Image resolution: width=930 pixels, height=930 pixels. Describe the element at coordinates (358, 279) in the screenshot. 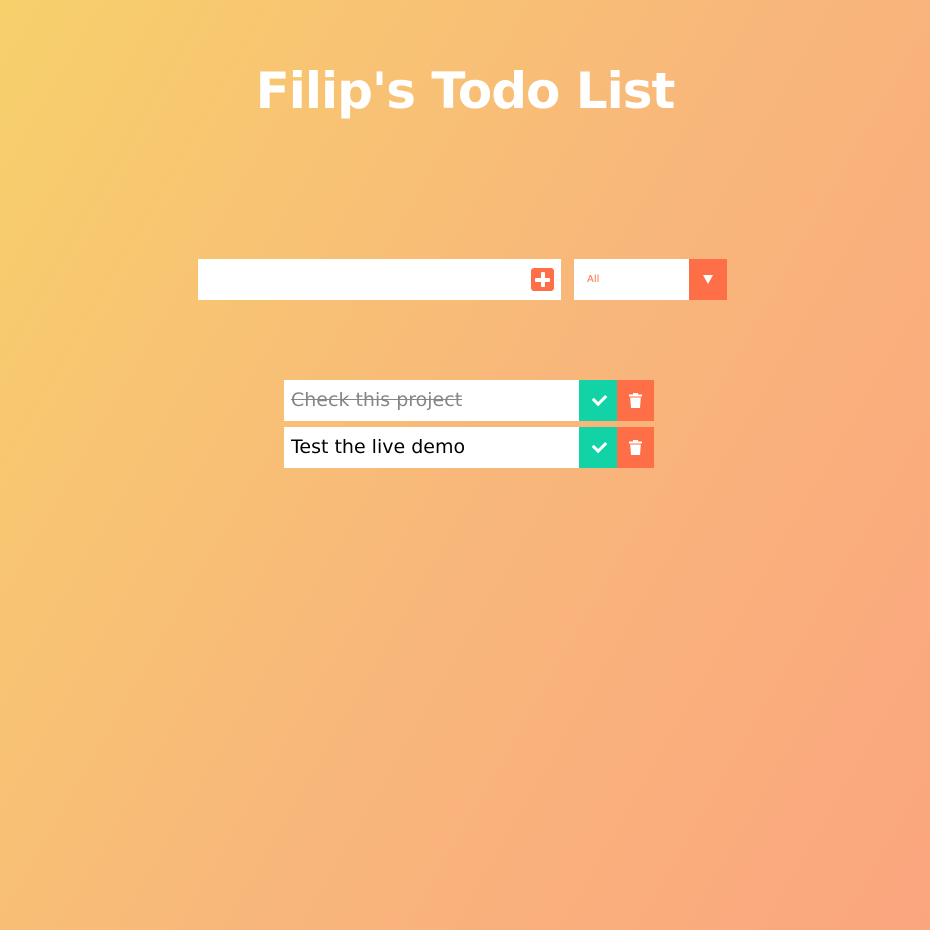

I see `todo-input` at that location.